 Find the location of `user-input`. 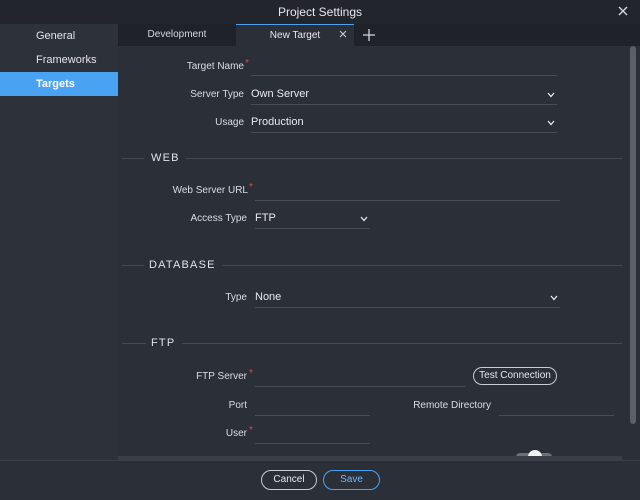

user-input is located at coordinates (312, 435).